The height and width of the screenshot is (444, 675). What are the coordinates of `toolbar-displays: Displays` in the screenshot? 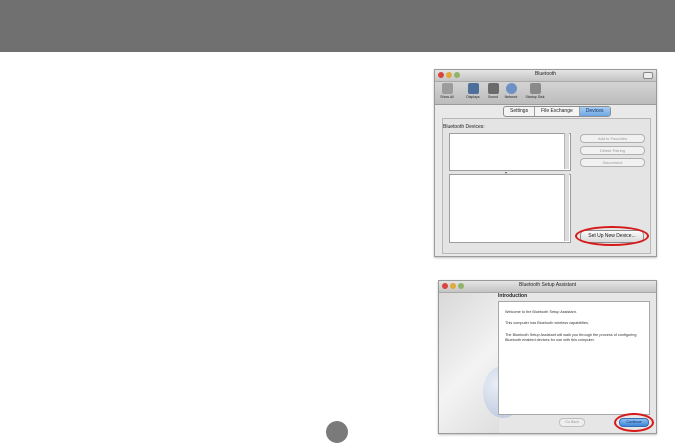 It's located at (473, 91).